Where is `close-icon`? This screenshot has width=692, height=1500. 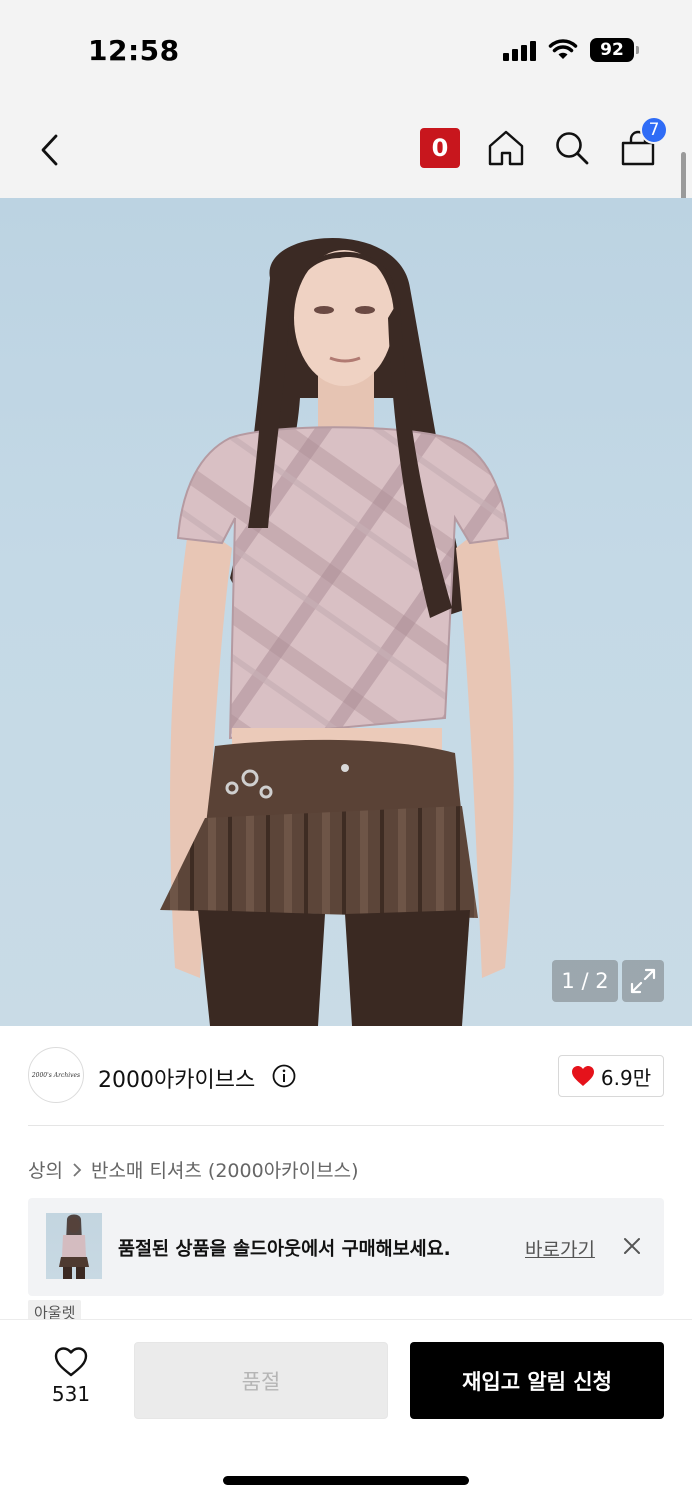
close-icon is located at coordinates (632, 1246).